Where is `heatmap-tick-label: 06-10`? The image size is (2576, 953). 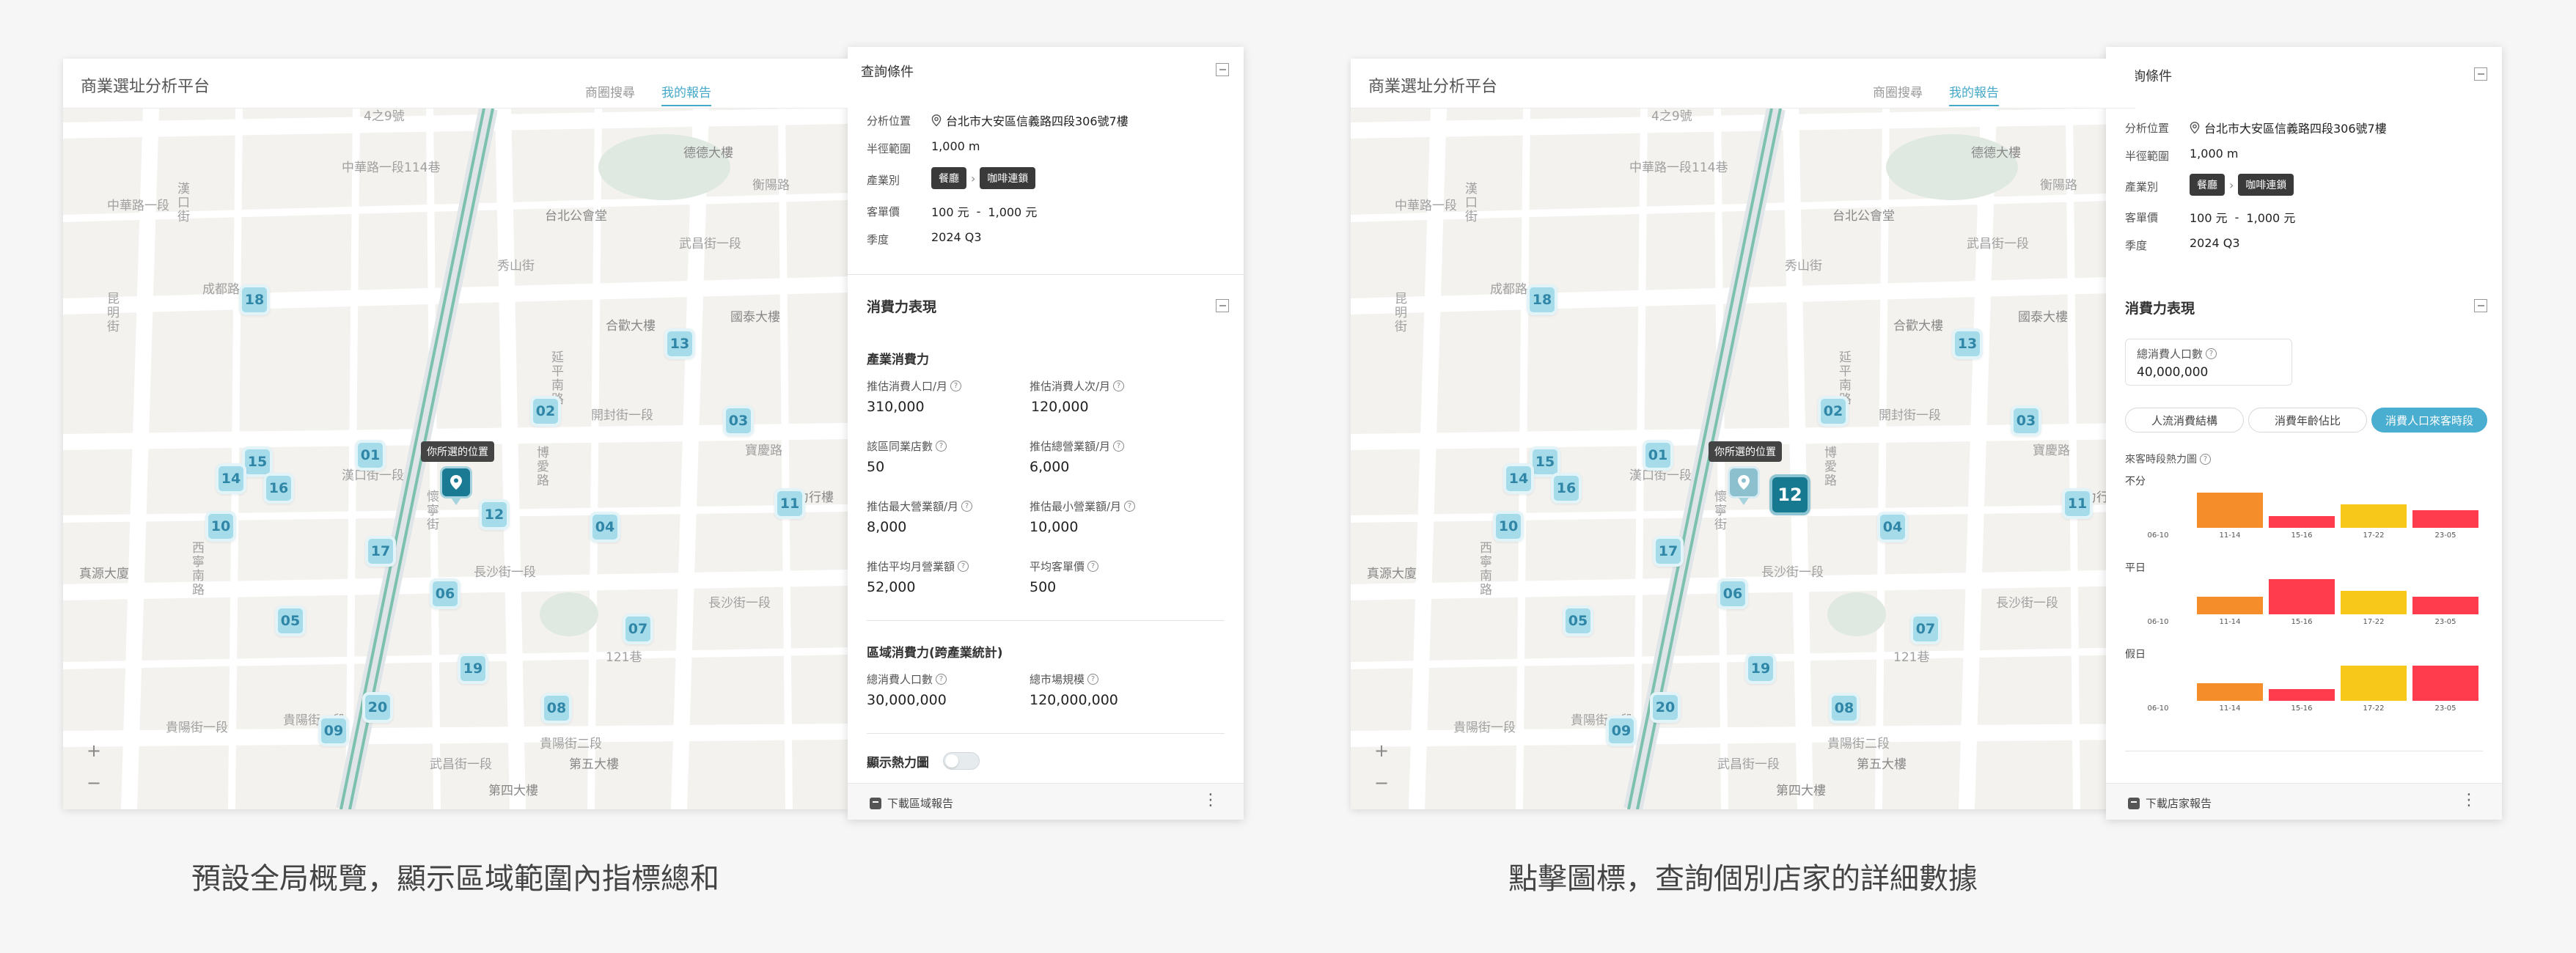 heatmap-tick-label: 06-10 is located at coordinates (2158, 622).